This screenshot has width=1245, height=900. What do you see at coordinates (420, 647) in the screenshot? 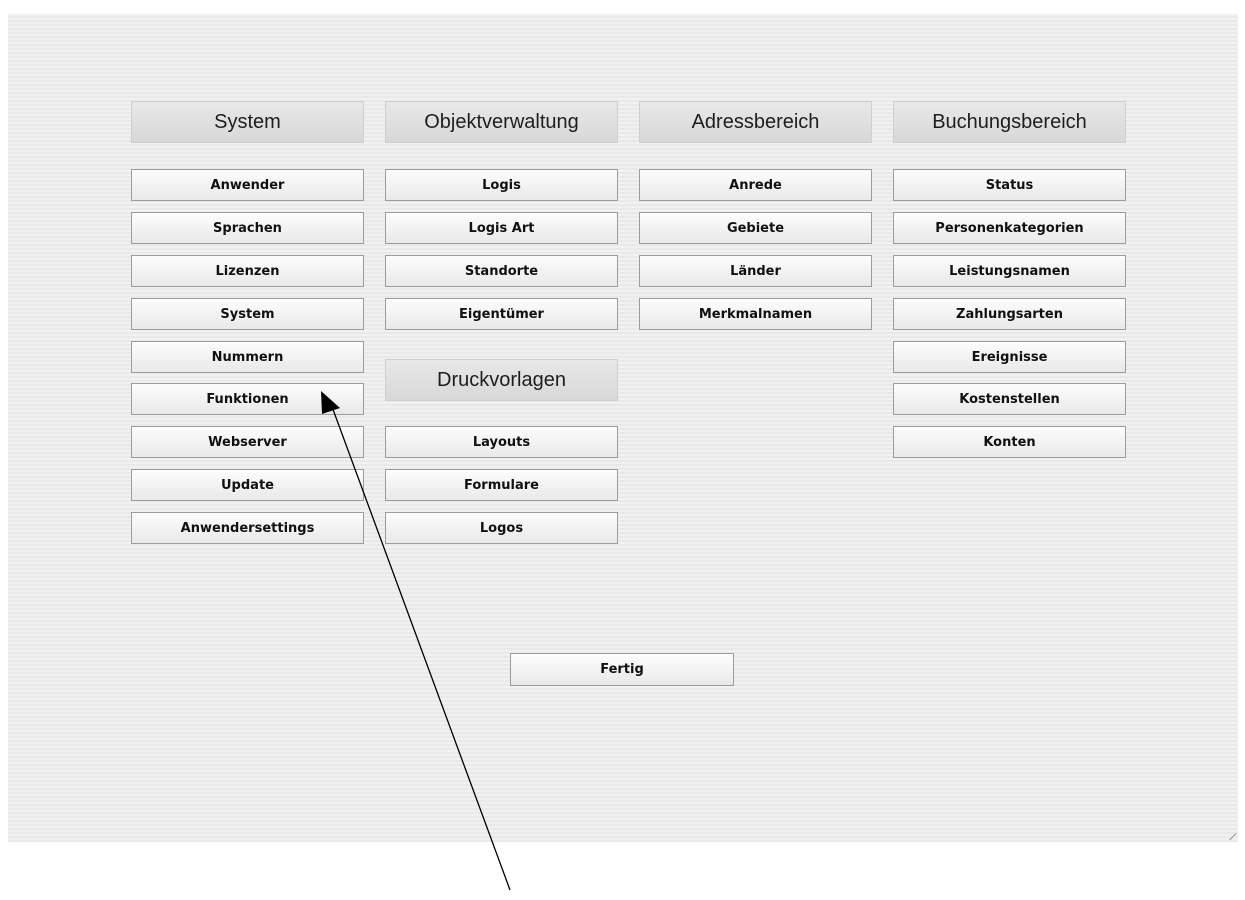
I see `arrow-line` at bounding box center [420, 647].